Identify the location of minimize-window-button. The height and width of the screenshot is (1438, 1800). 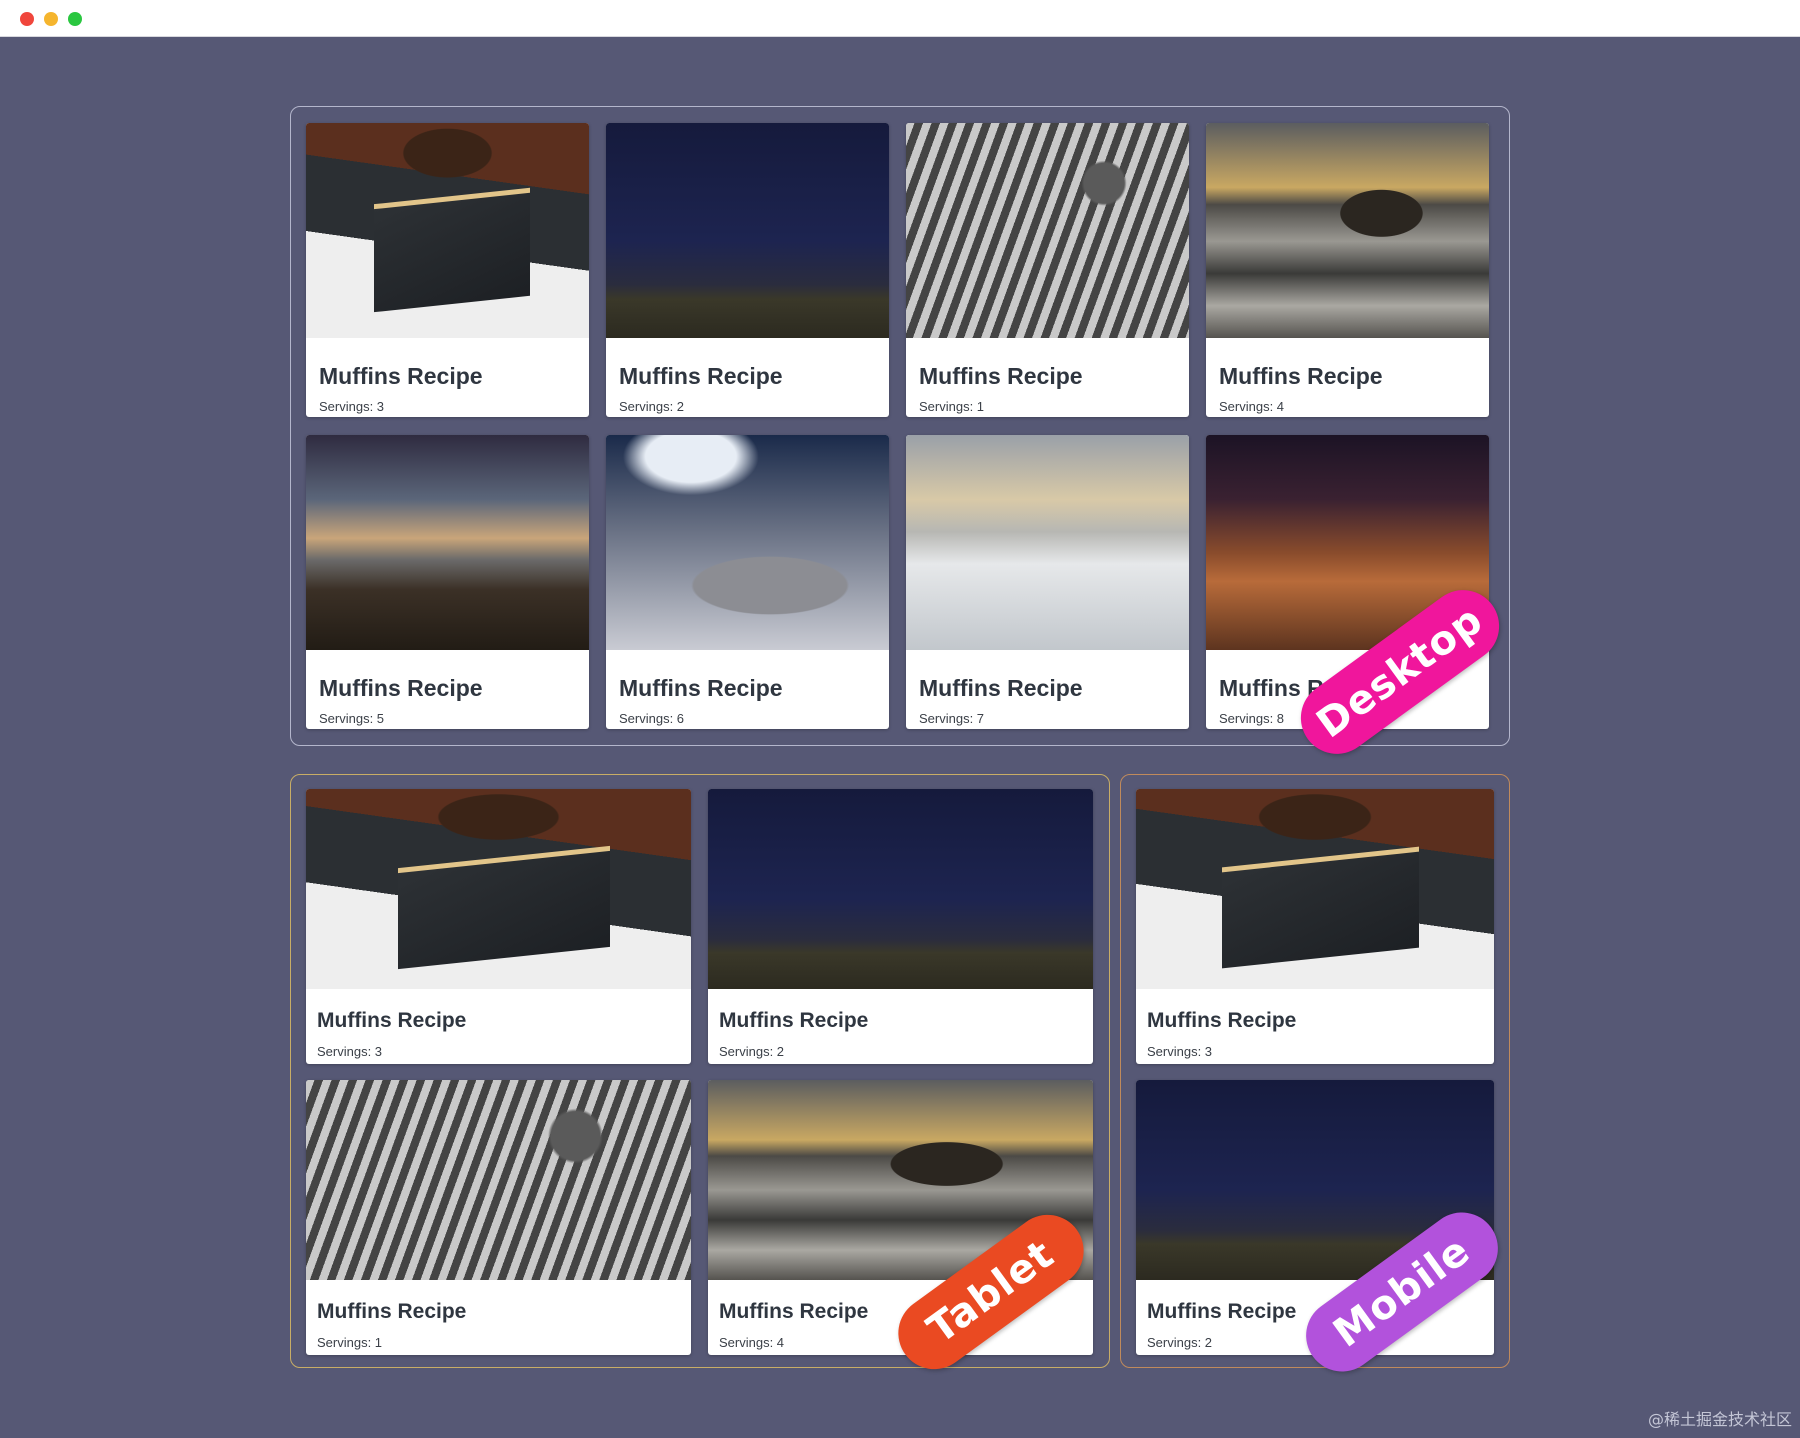
(51, 19).